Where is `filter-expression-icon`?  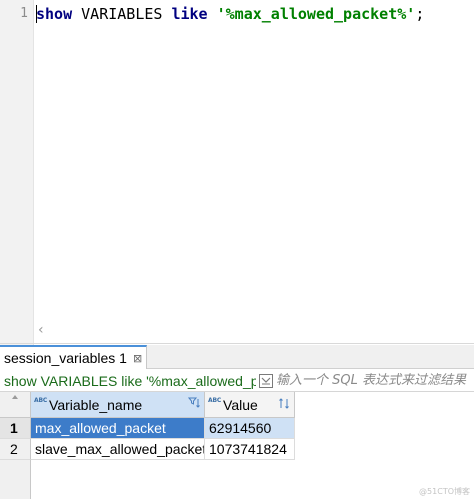 filter-expression-icon is located at coordinates (266, 381).